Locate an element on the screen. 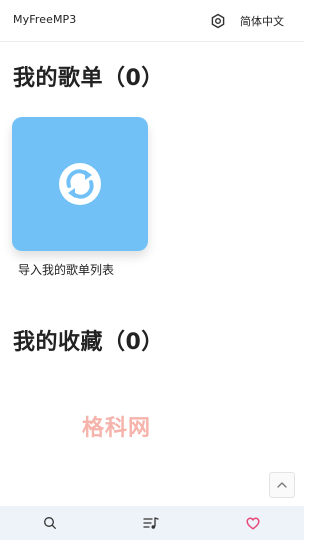 This screenshot has width=320, height=540. nav-search-tab is located at coordinates (50, 523).